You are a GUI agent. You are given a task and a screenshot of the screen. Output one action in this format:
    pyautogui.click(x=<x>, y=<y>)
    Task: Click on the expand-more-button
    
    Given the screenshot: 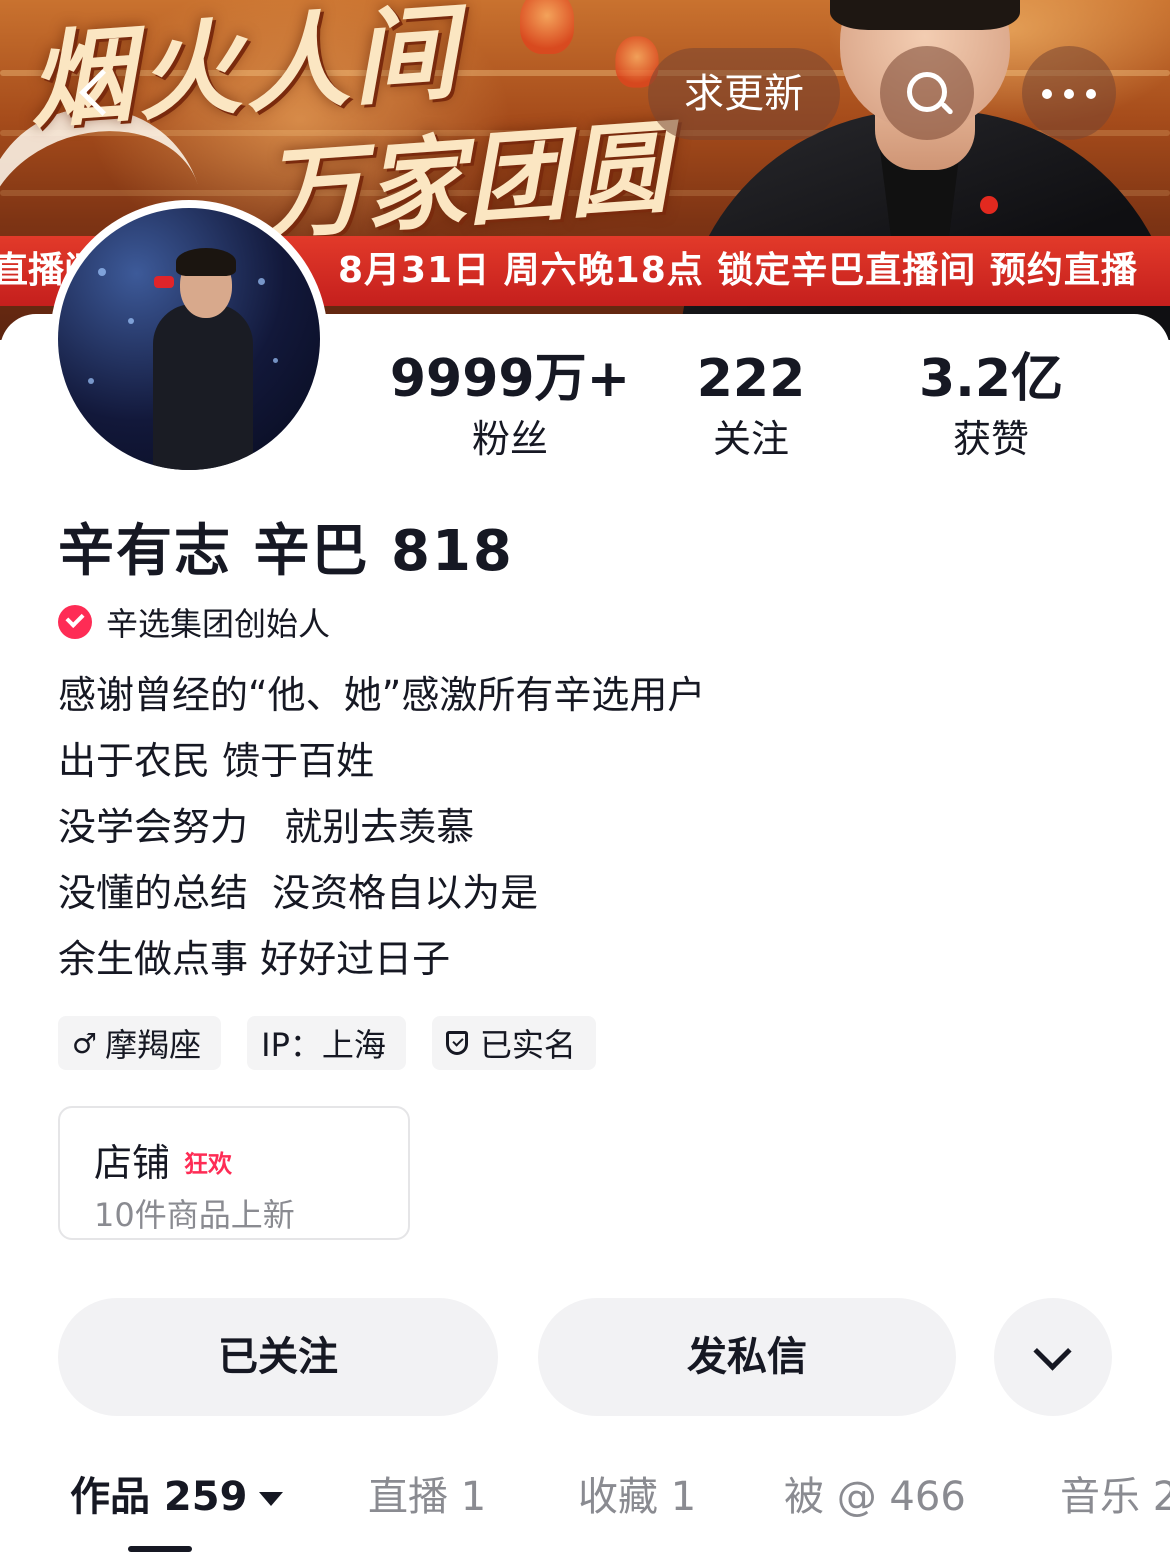 What is the action you would take?
    pyautogui.click(x=1053, y=1357)
    